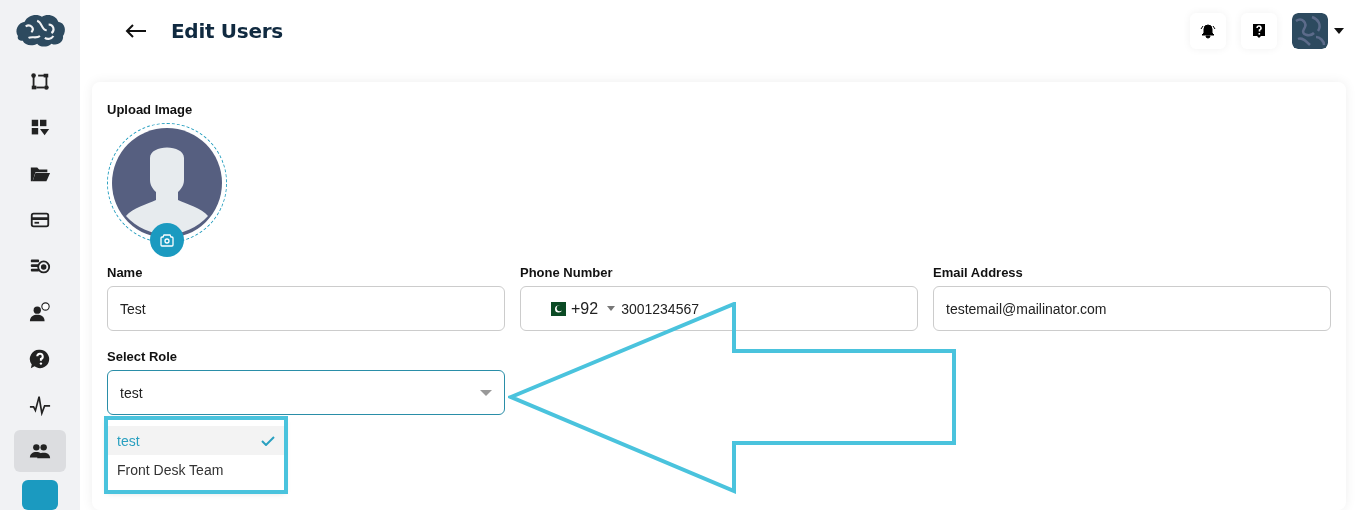  I want to click on camera-button, so click(167, 240).